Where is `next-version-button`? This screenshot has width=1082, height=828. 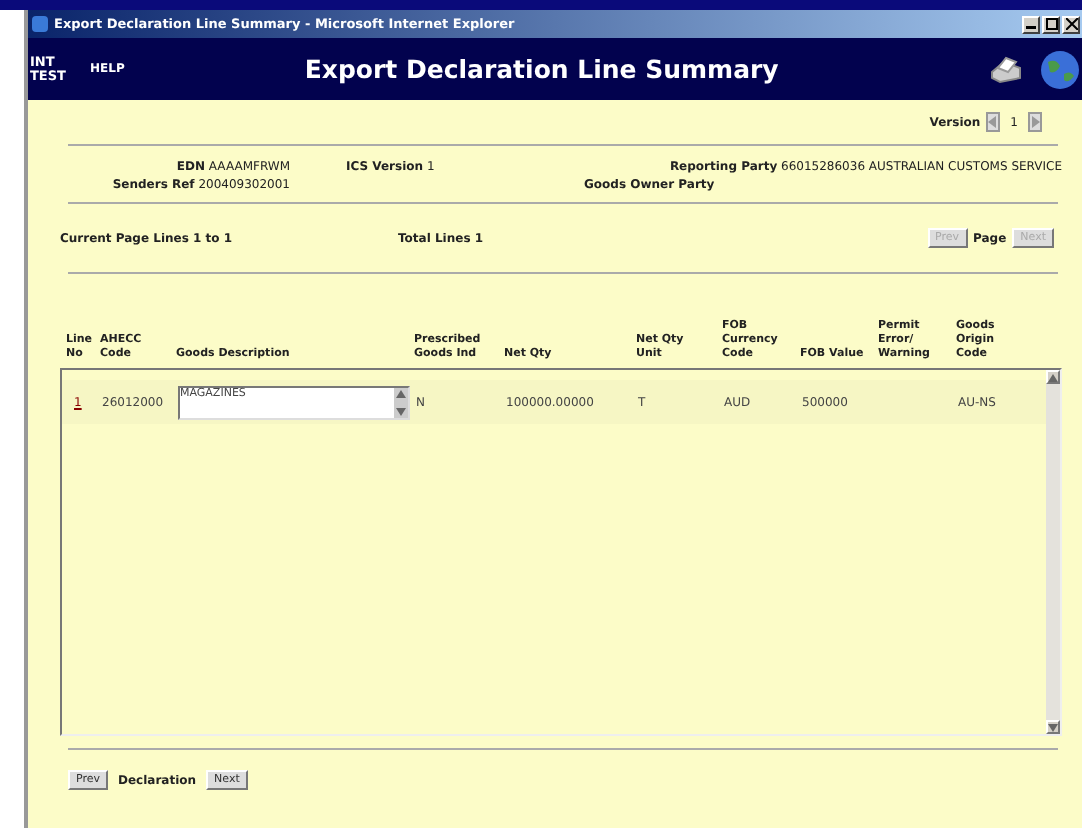 next-version-button is located at coordinates (1035, 122).